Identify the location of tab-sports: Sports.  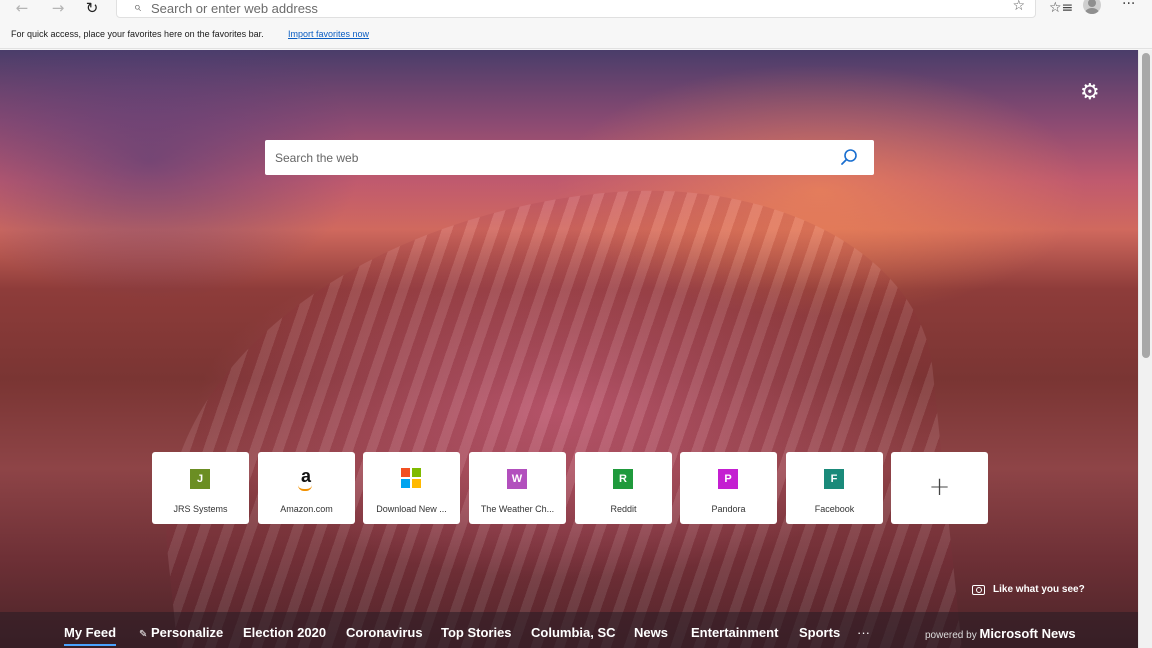
(819, 632).